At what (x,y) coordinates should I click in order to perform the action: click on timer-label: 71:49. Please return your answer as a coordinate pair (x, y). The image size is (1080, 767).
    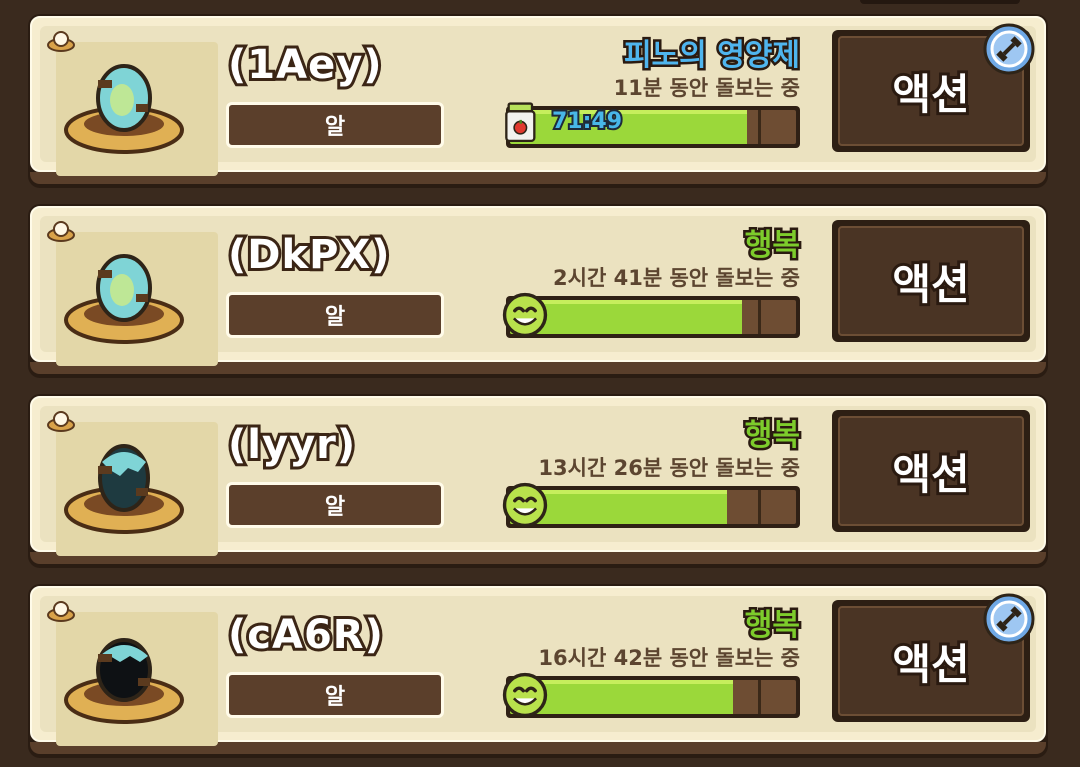
    Looking at the image, I should click on (587, 121).